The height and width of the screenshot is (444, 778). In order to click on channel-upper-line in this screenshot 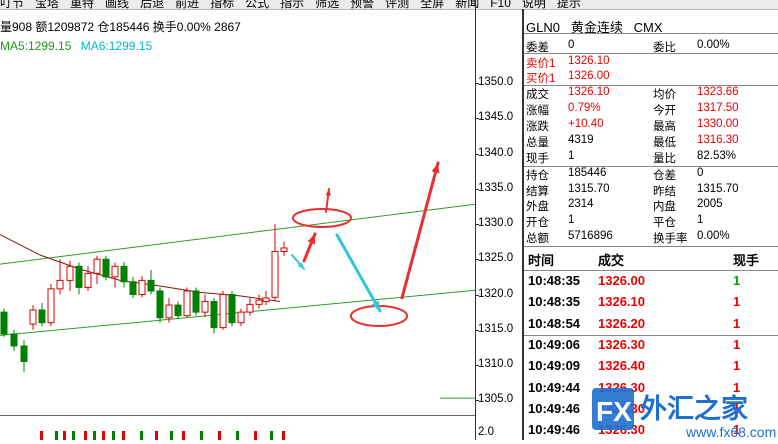, I will do `click(238, 234)`.